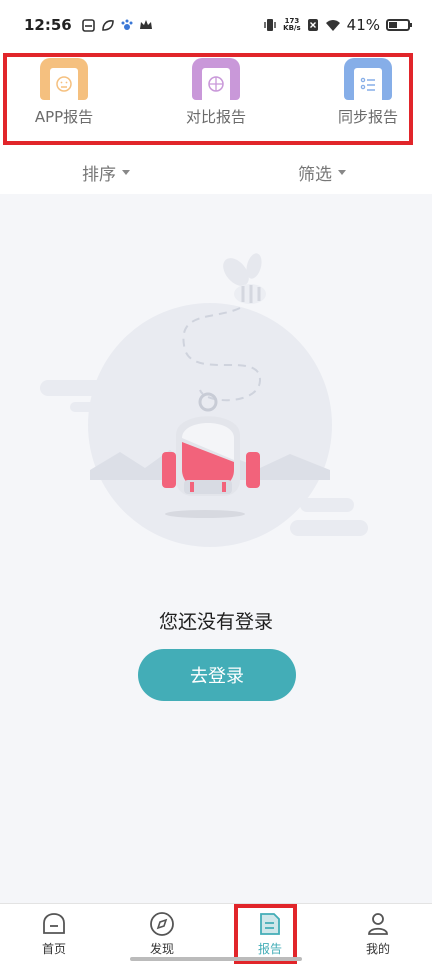 This screenshot has height=964, width=432. Describe the element at coordinates (368, 79) in the screenshot. I see `list-icon` at that location.